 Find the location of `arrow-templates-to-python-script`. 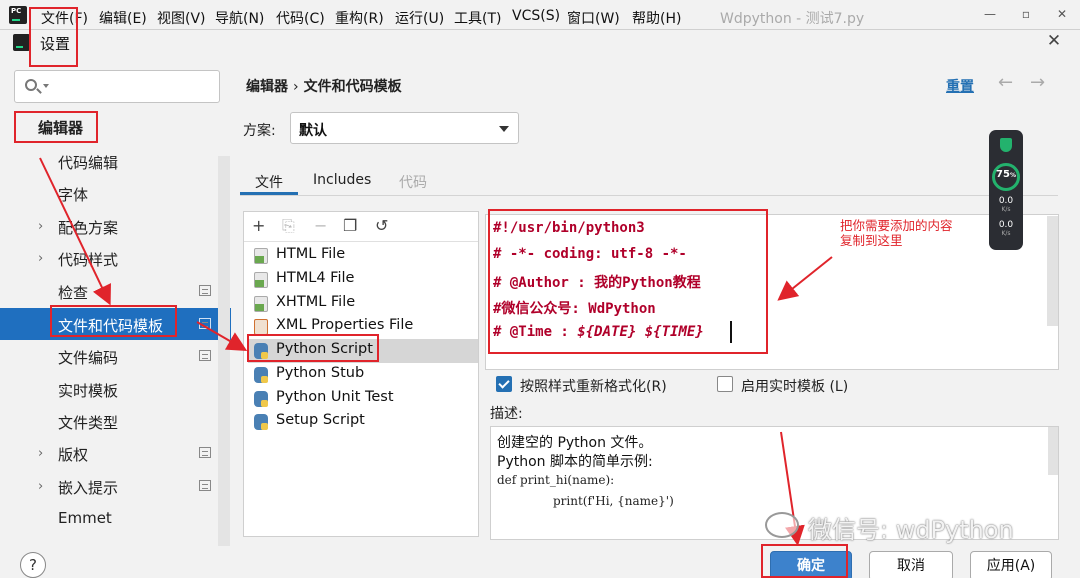

arrow-templates-to-python-script is located at coordinates (222, 336).